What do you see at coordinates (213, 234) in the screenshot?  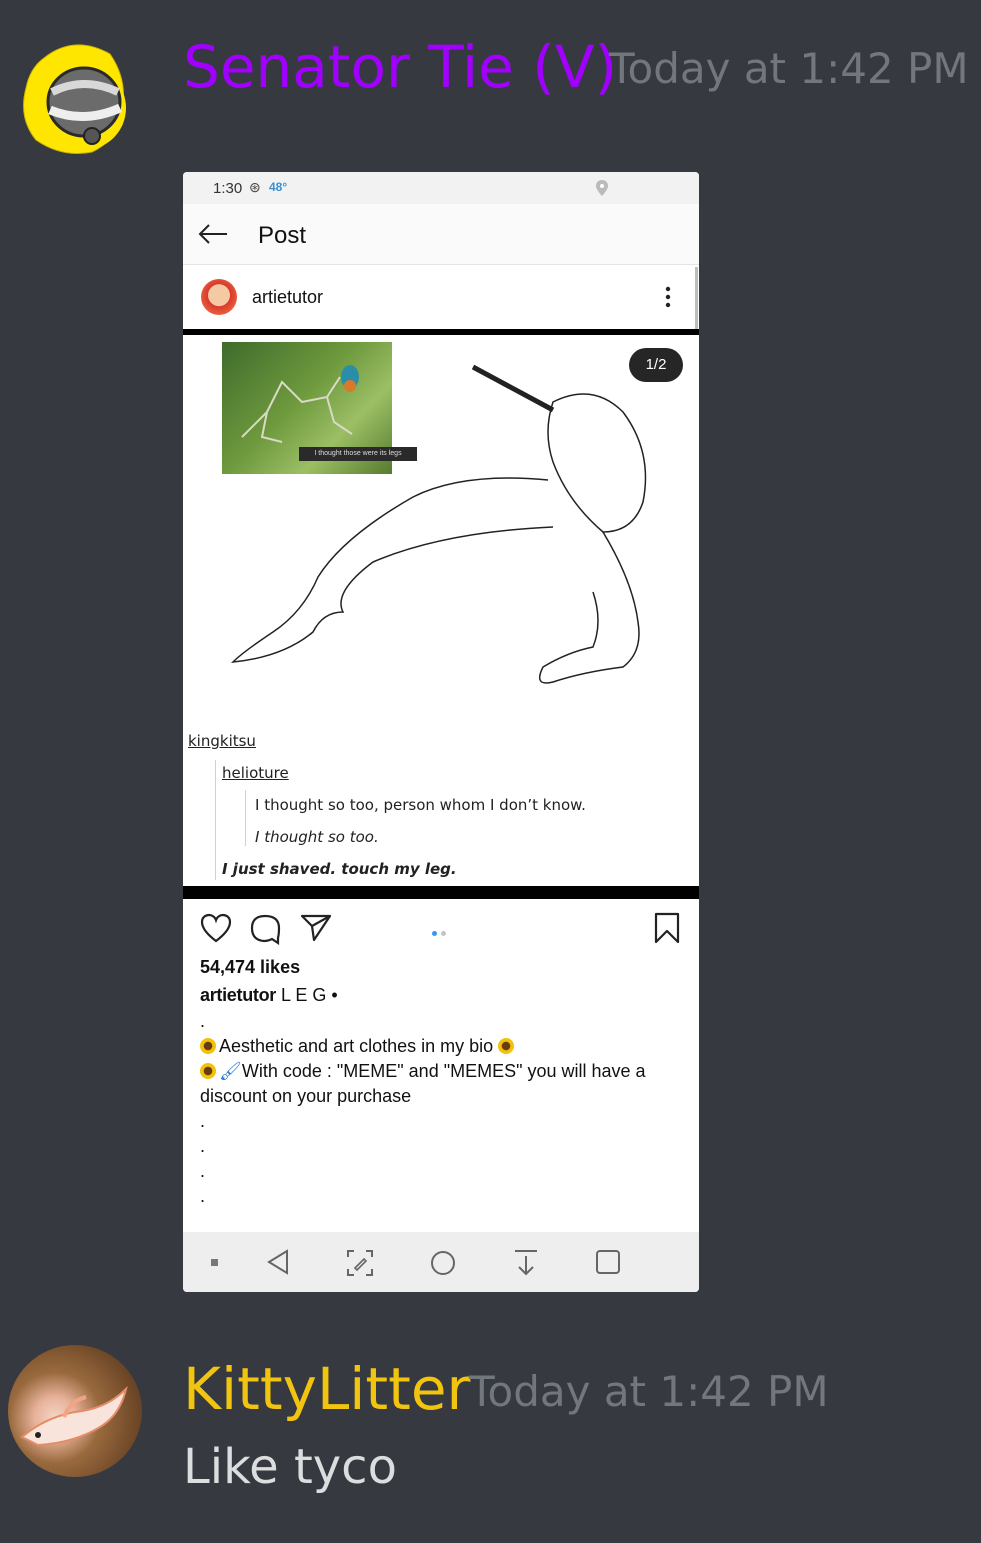 I see `back-arrow-icon` at bounding box center [213, 234].